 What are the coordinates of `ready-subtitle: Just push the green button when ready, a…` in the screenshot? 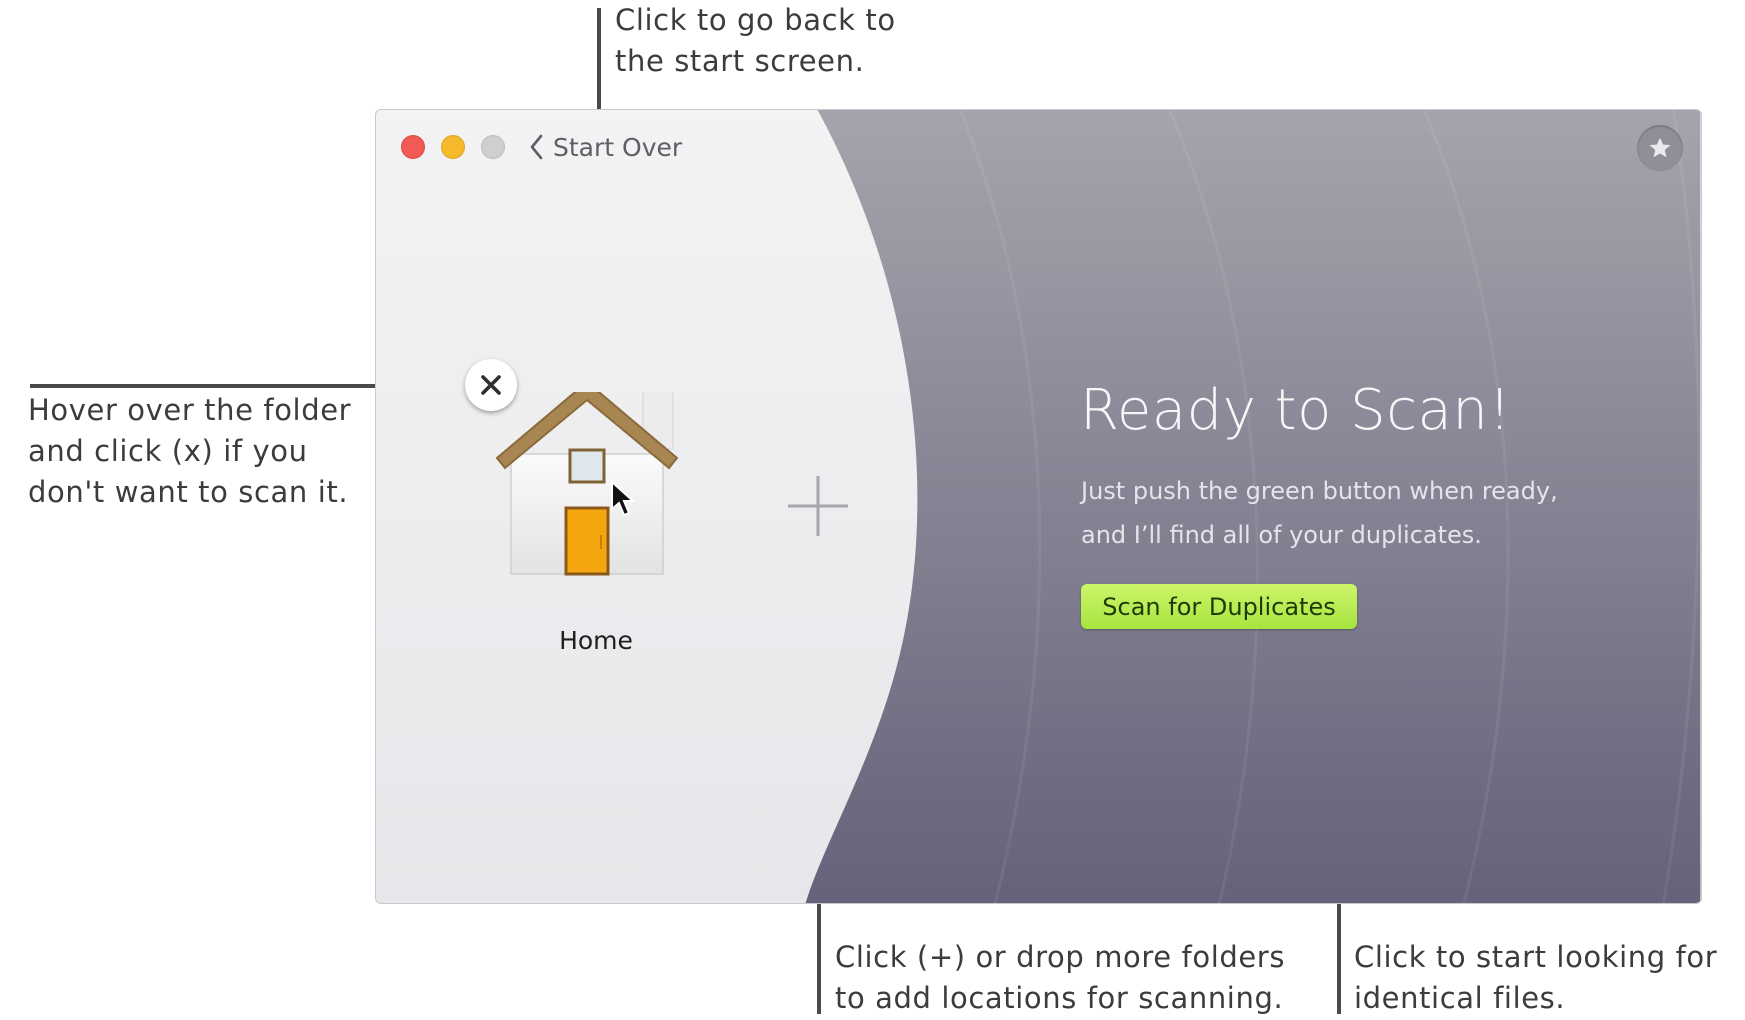 It's located at (1319, 513).